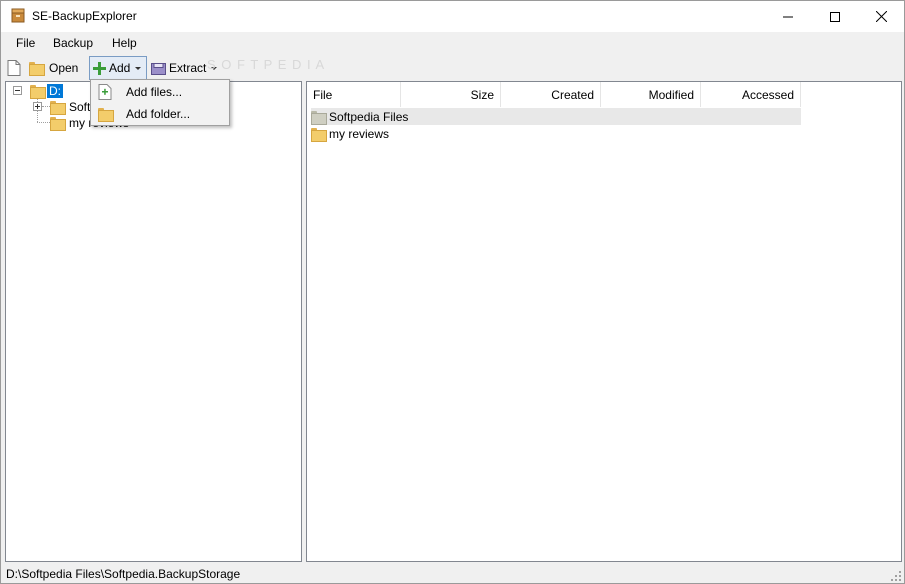  What do you see at coordinates (896, 576) in the screenshot?
I see `resize-grip-icon` at bounding box center [896, 576].